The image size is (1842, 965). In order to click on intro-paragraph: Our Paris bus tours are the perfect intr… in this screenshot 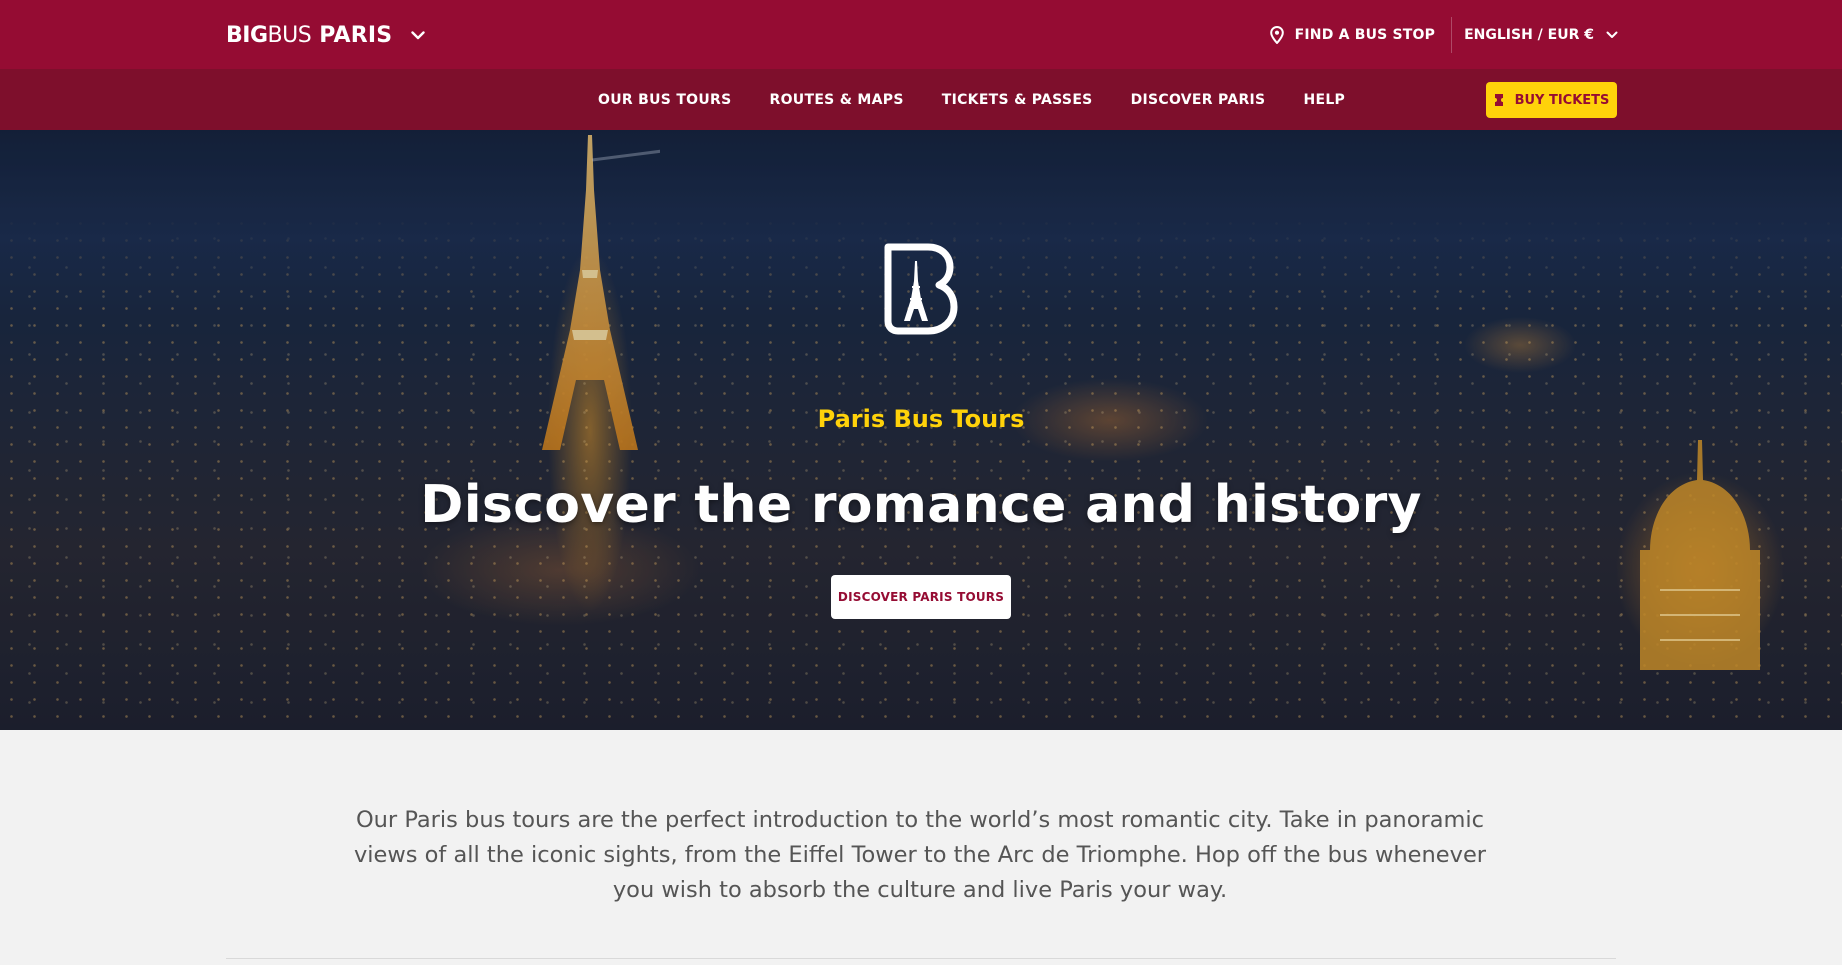, I will do `click(920, 855)`.